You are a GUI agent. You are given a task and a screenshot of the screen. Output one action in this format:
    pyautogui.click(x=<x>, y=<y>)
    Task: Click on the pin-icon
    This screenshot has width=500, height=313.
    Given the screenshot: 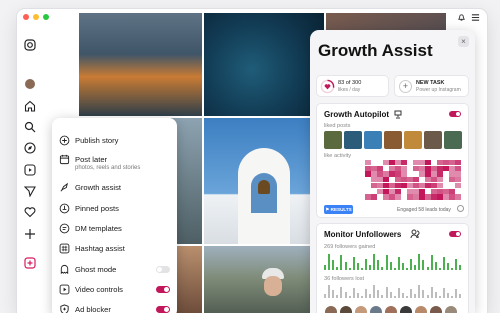 What is the action you would take?
    pyautogui.click(x=64, y=208)
    